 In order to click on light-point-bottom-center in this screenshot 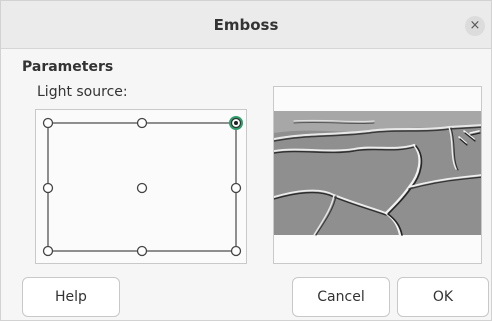, I will do `click(142, 251)`.